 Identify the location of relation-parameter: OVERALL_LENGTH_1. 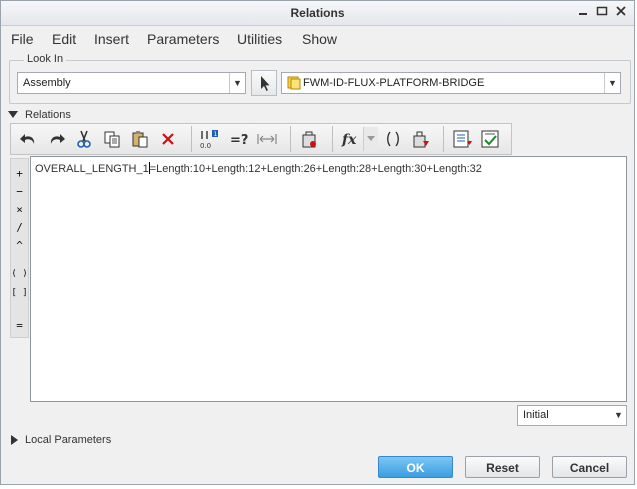
(92, 169).